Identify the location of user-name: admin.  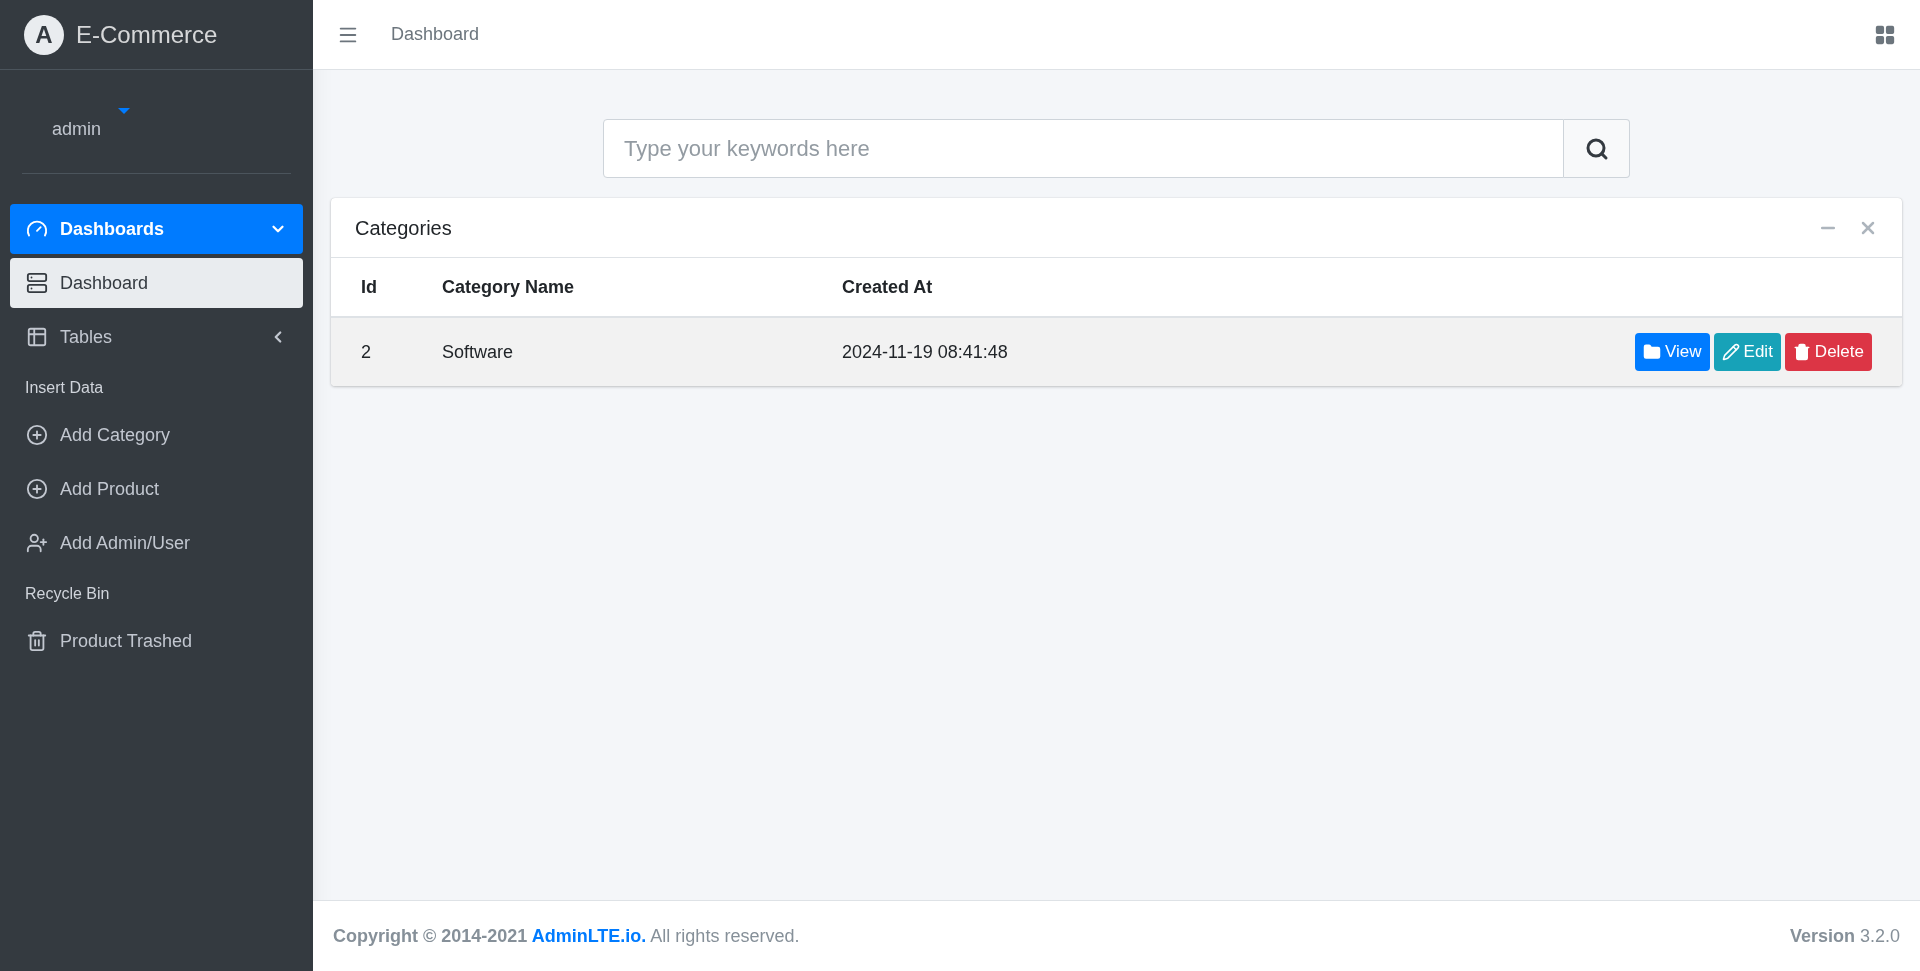
(77, 129).